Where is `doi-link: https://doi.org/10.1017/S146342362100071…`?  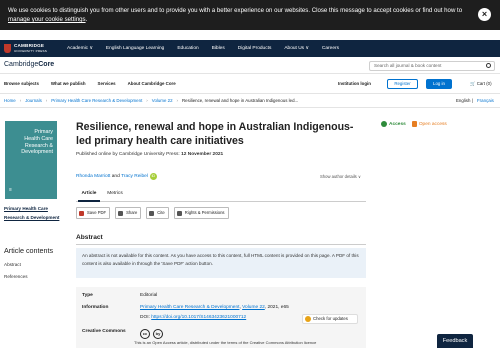 doi-link: https://doi.org/10.1017/S146342362100071… is located at coordinates (198, 317).